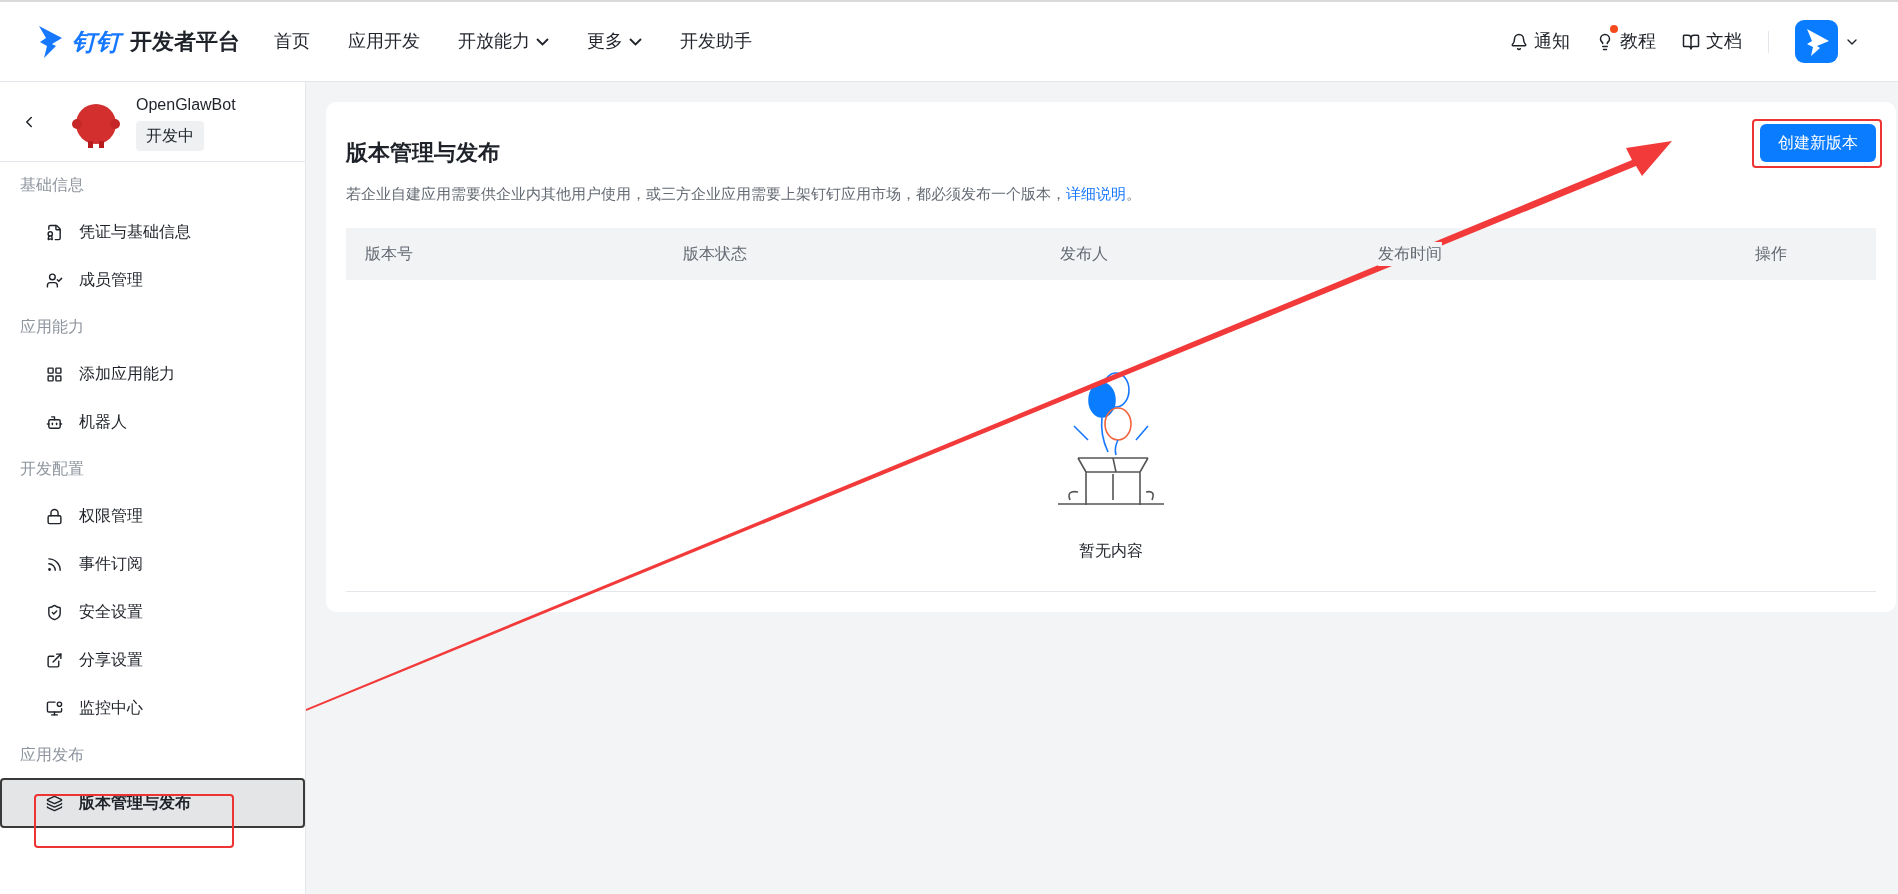  I want to click on nav-link: 开放能力, so click(503, 41).